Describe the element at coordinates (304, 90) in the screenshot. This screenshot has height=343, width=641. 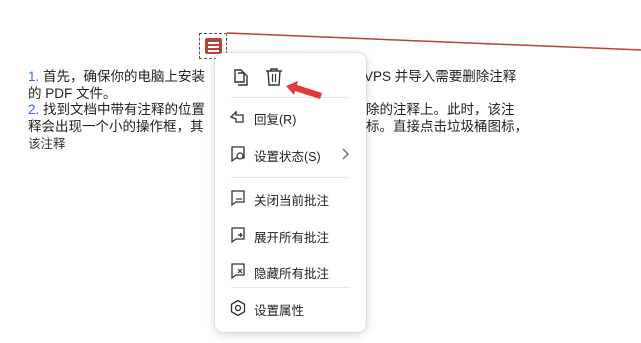
I see `pointer-arrow-icon` at that location.